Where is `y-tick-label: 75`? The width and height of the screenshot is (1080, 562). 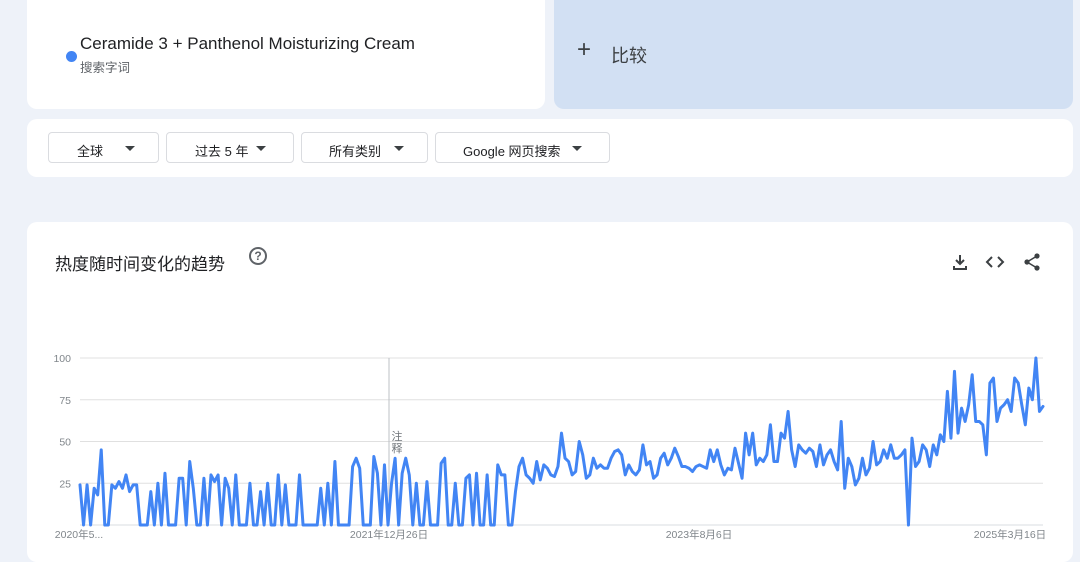
y-tick-label: 75 is located at coordinates (65, 401).